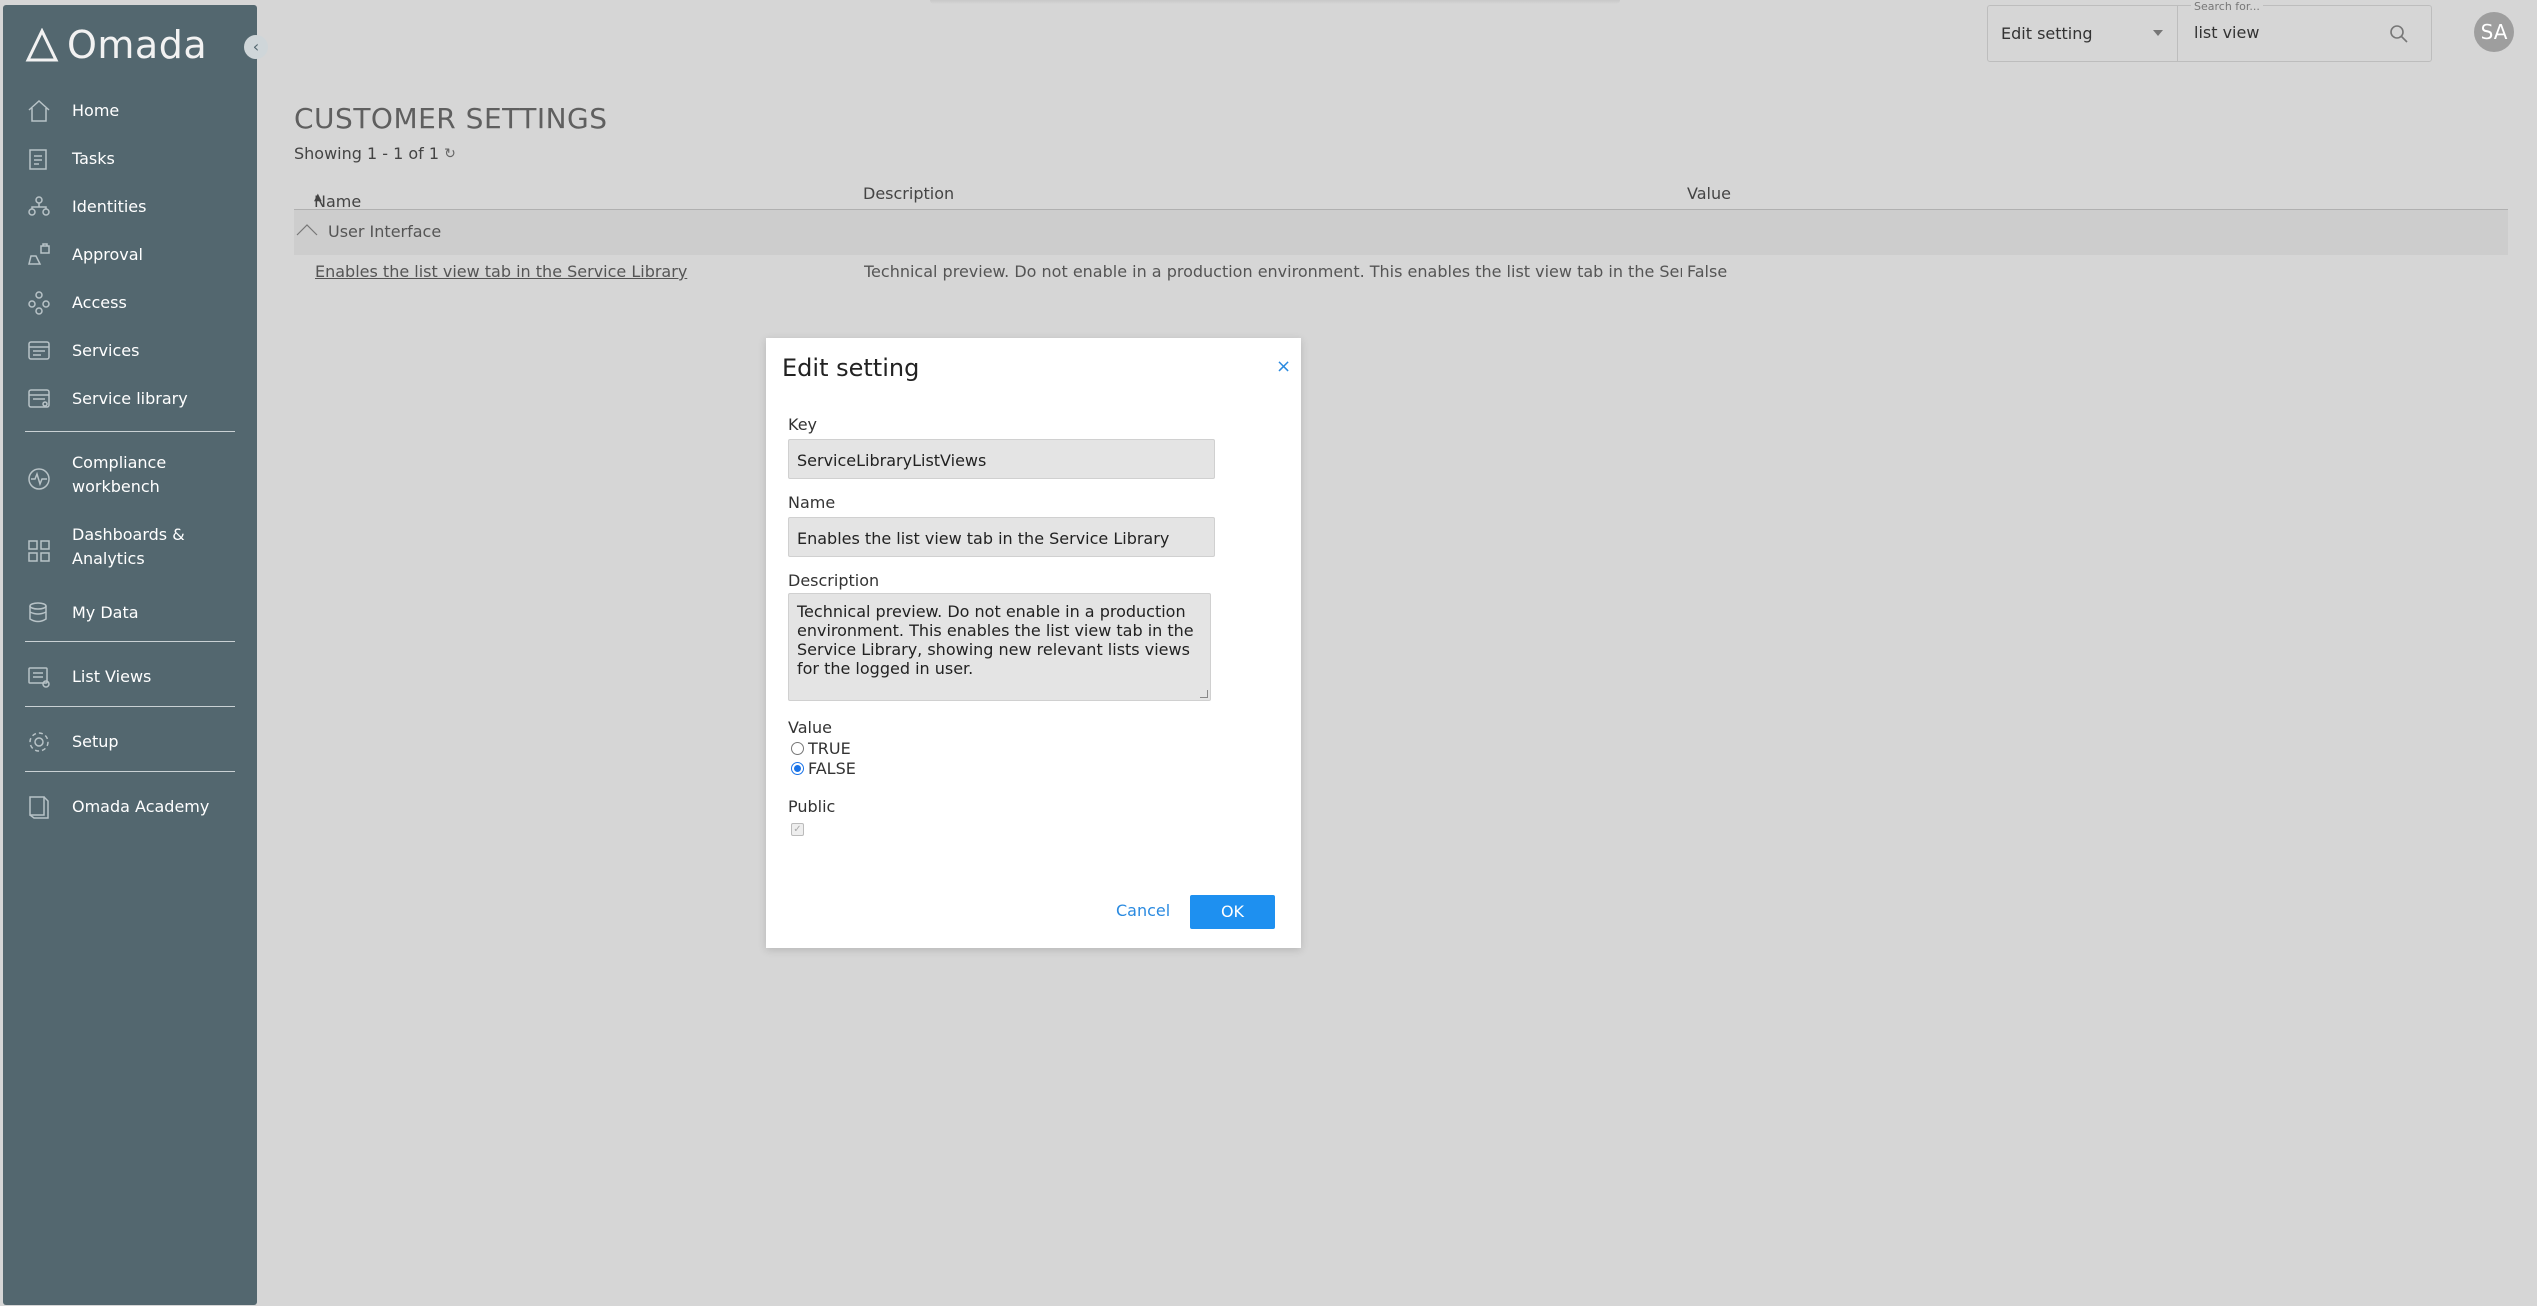  What do you see at coordinates (851, 368) in the screenshot?
I see `dialog-title: Edit setting` at bounding box center [851, 368].